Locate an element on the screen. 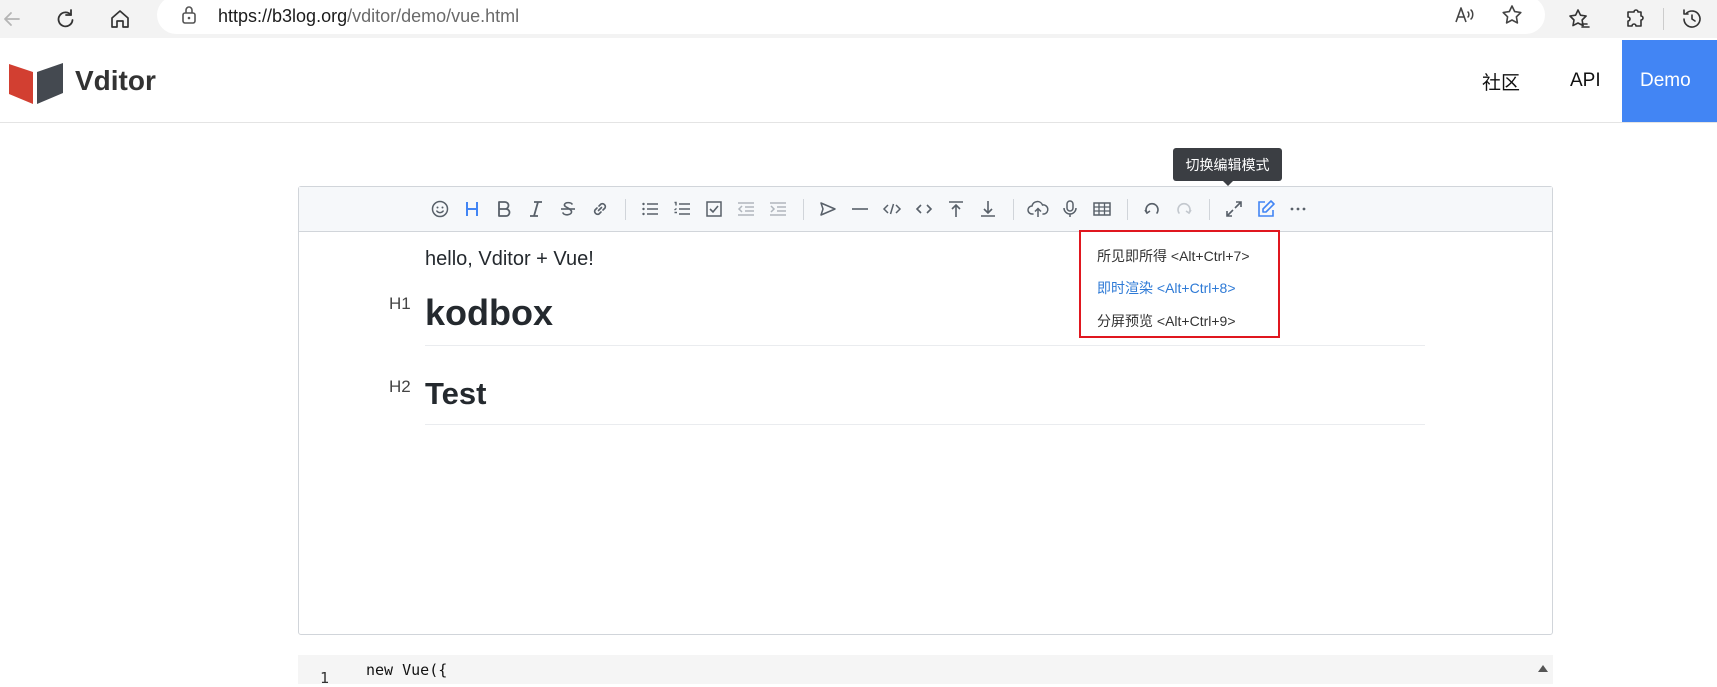 This screenshot has height=687, width=1717. favorite-icon is located at coordinates (1512, 15).